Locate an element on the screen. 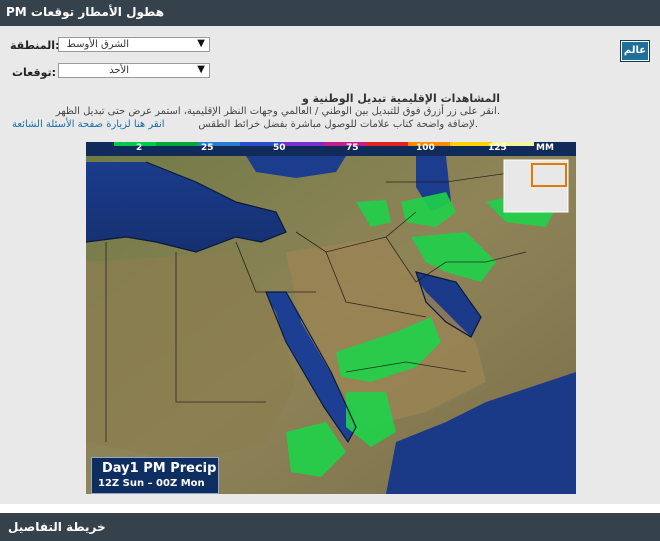 Image resolution: width=660 pixels, height=541 pixels. region-select-value: الشرق الأوسط is located at coordinates (97, 44).